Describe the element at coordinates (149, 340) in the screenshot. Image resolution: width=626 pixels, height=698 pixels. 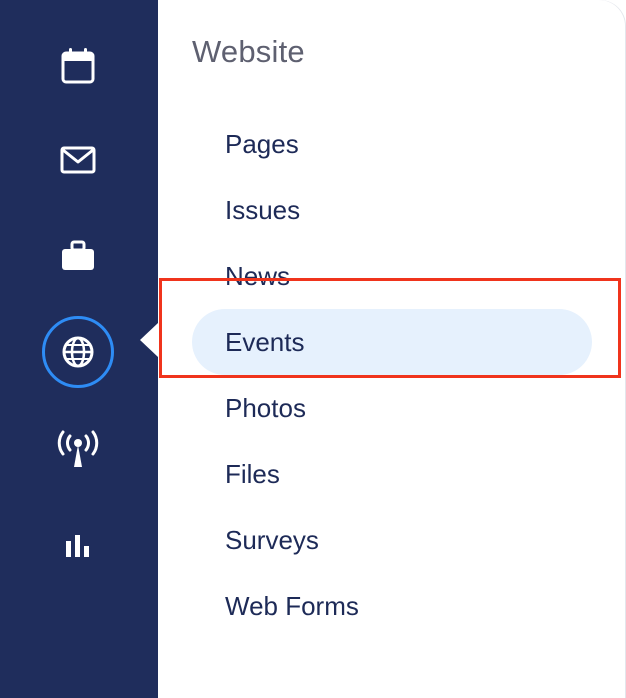
I see `active-pointer` at that location.